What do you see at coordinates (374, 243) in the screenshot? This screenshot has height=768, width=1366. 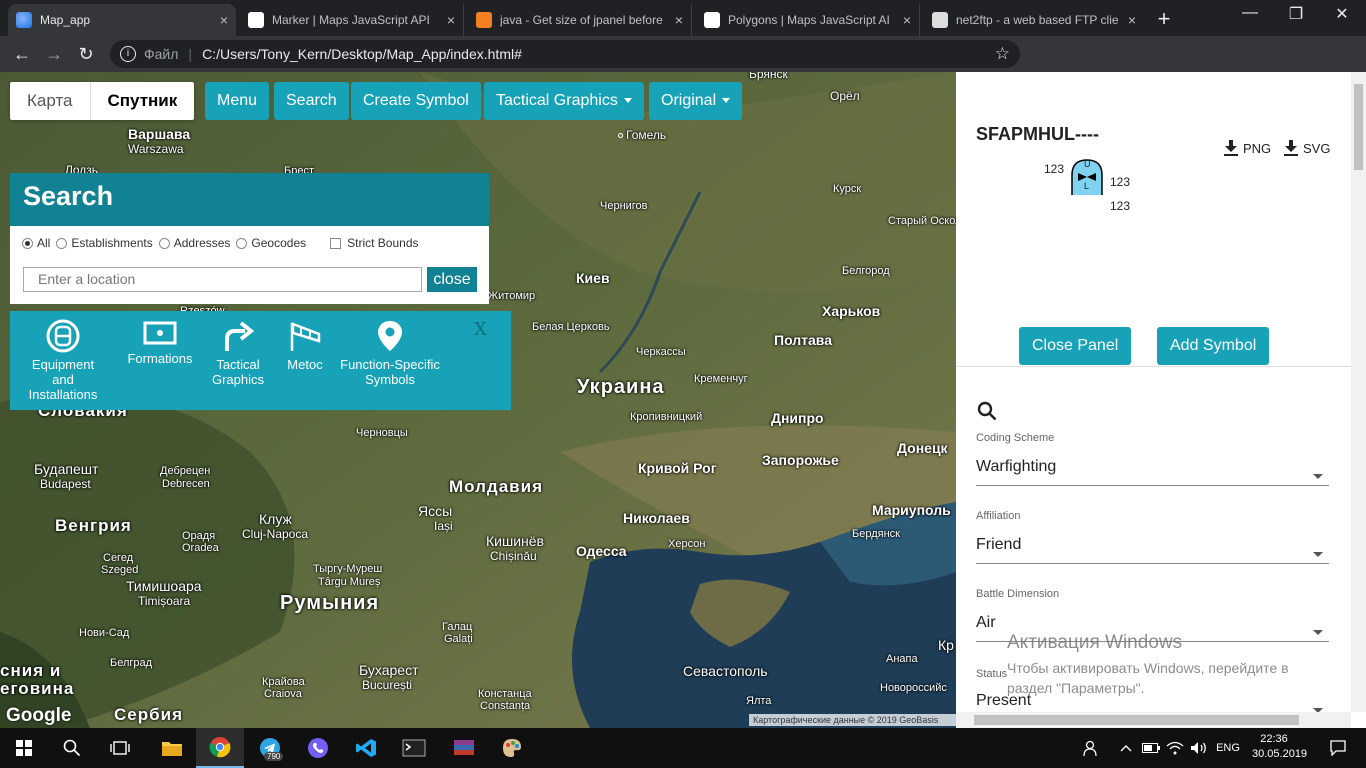 I see `strict-bounds-checkbox: Strict Bounds` at bounding box center [374, 243].